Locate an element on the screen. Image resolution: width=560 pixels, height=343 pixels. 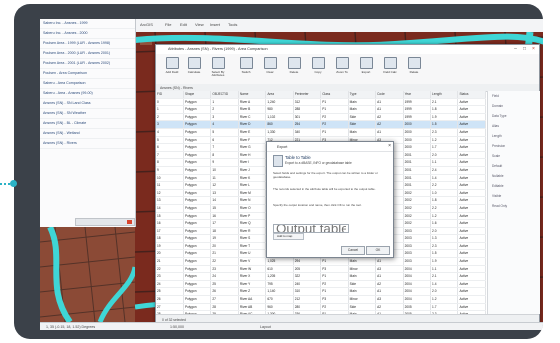
layer-item: Ansnes (SN) - SN Land Class is located at coordinates (87, 104).